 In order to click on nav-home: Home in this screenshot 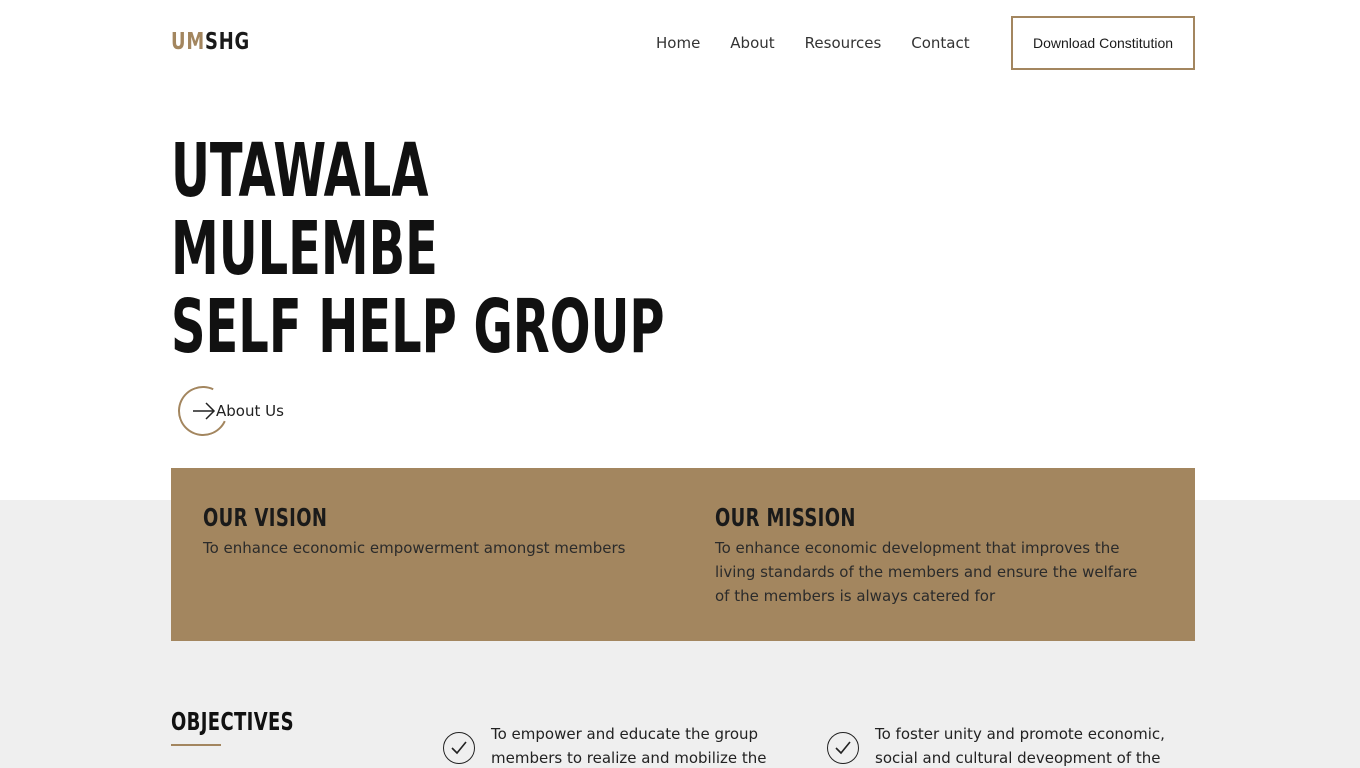, I will do `click(678, 43)`.